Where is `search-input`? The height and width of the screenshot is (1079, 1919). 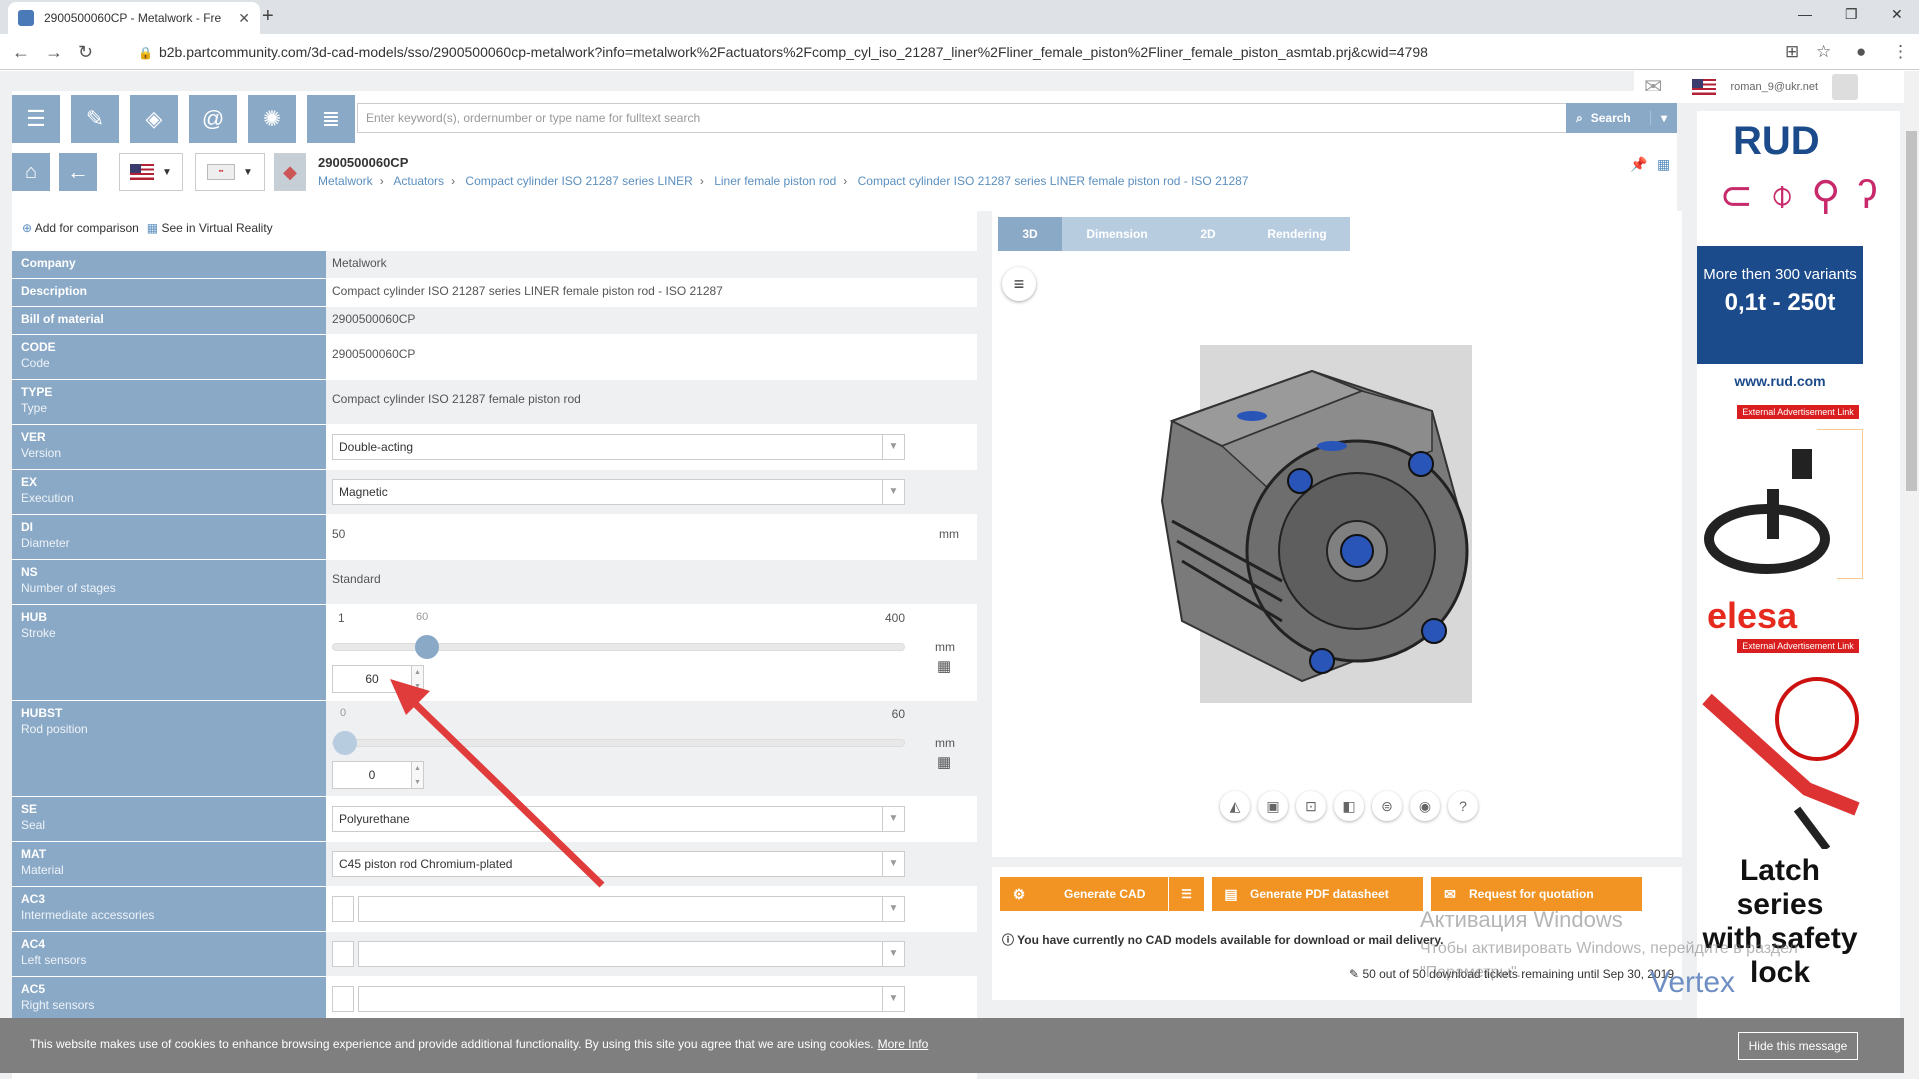 search-input is located at coordinates (962, 118).